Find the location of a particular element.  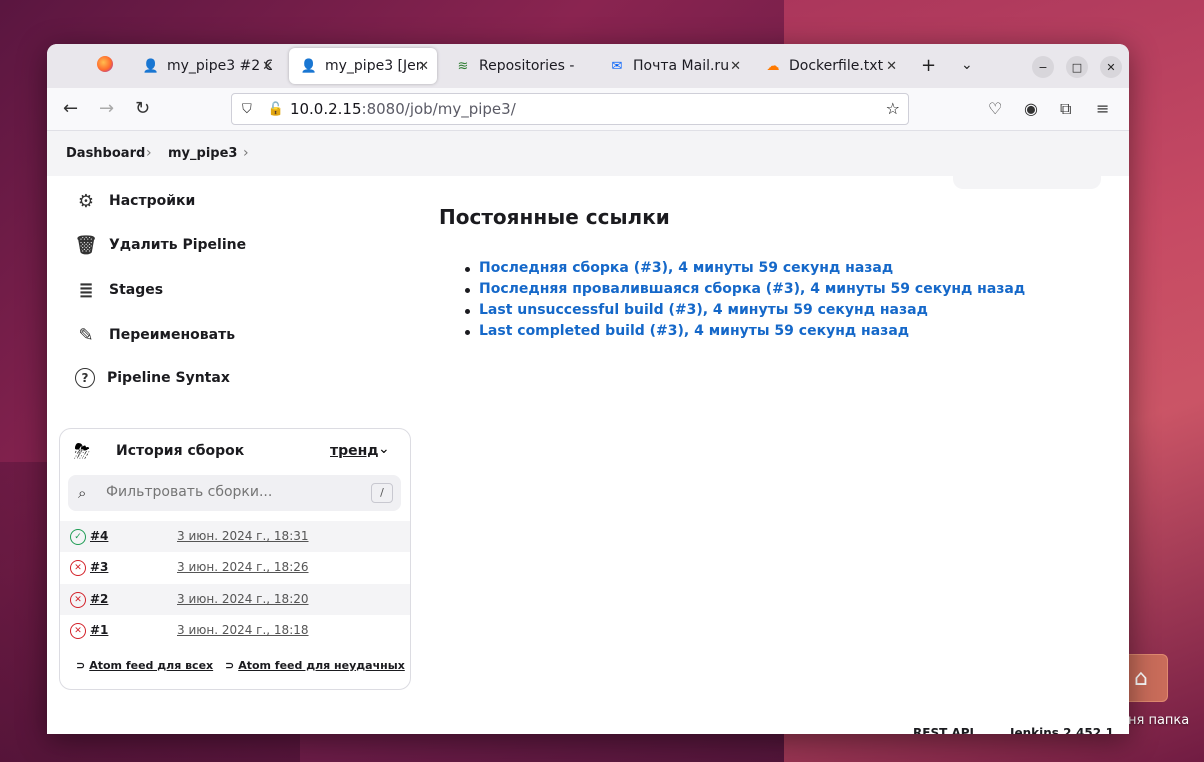

build-number: #1 is located at coordinates (99, 630).